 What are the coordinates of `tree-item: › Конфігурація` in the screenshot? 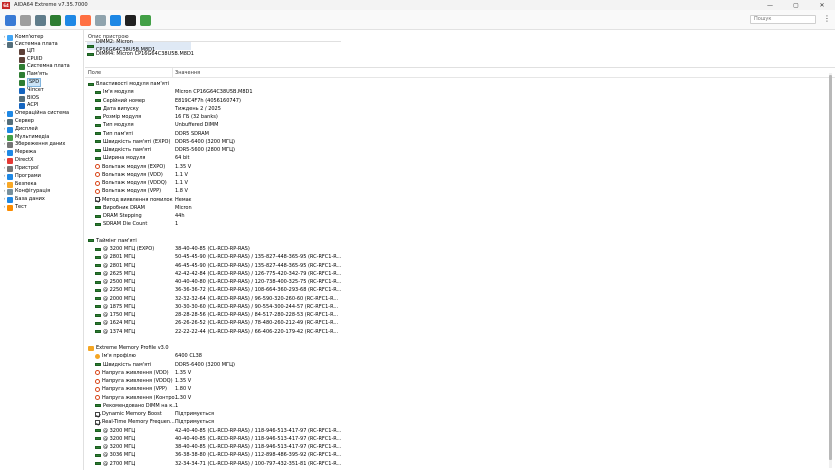 It's located at (26, 191).